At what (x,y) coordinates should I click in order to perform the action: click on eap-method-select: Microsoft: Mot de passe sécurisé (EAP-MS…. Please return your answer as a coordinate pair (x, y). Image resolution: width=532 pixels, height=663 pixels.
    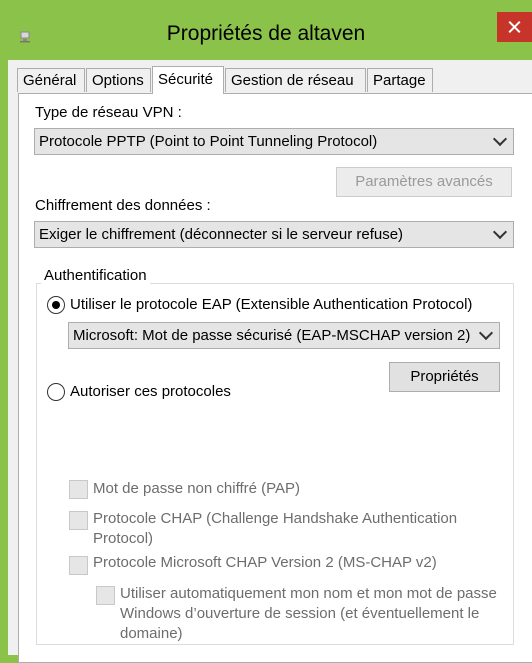
    Looking at the image, I should click on (284, 335).